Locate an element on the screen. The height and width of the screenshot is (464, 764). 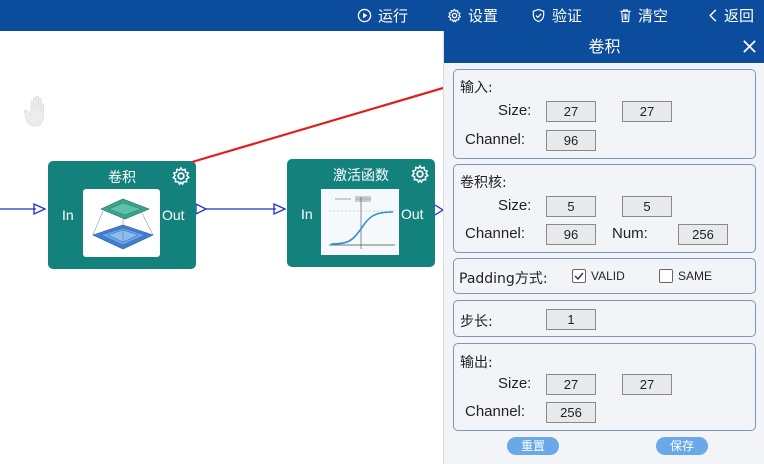
output-size-width: 27 is located at coordinates (571, 384).